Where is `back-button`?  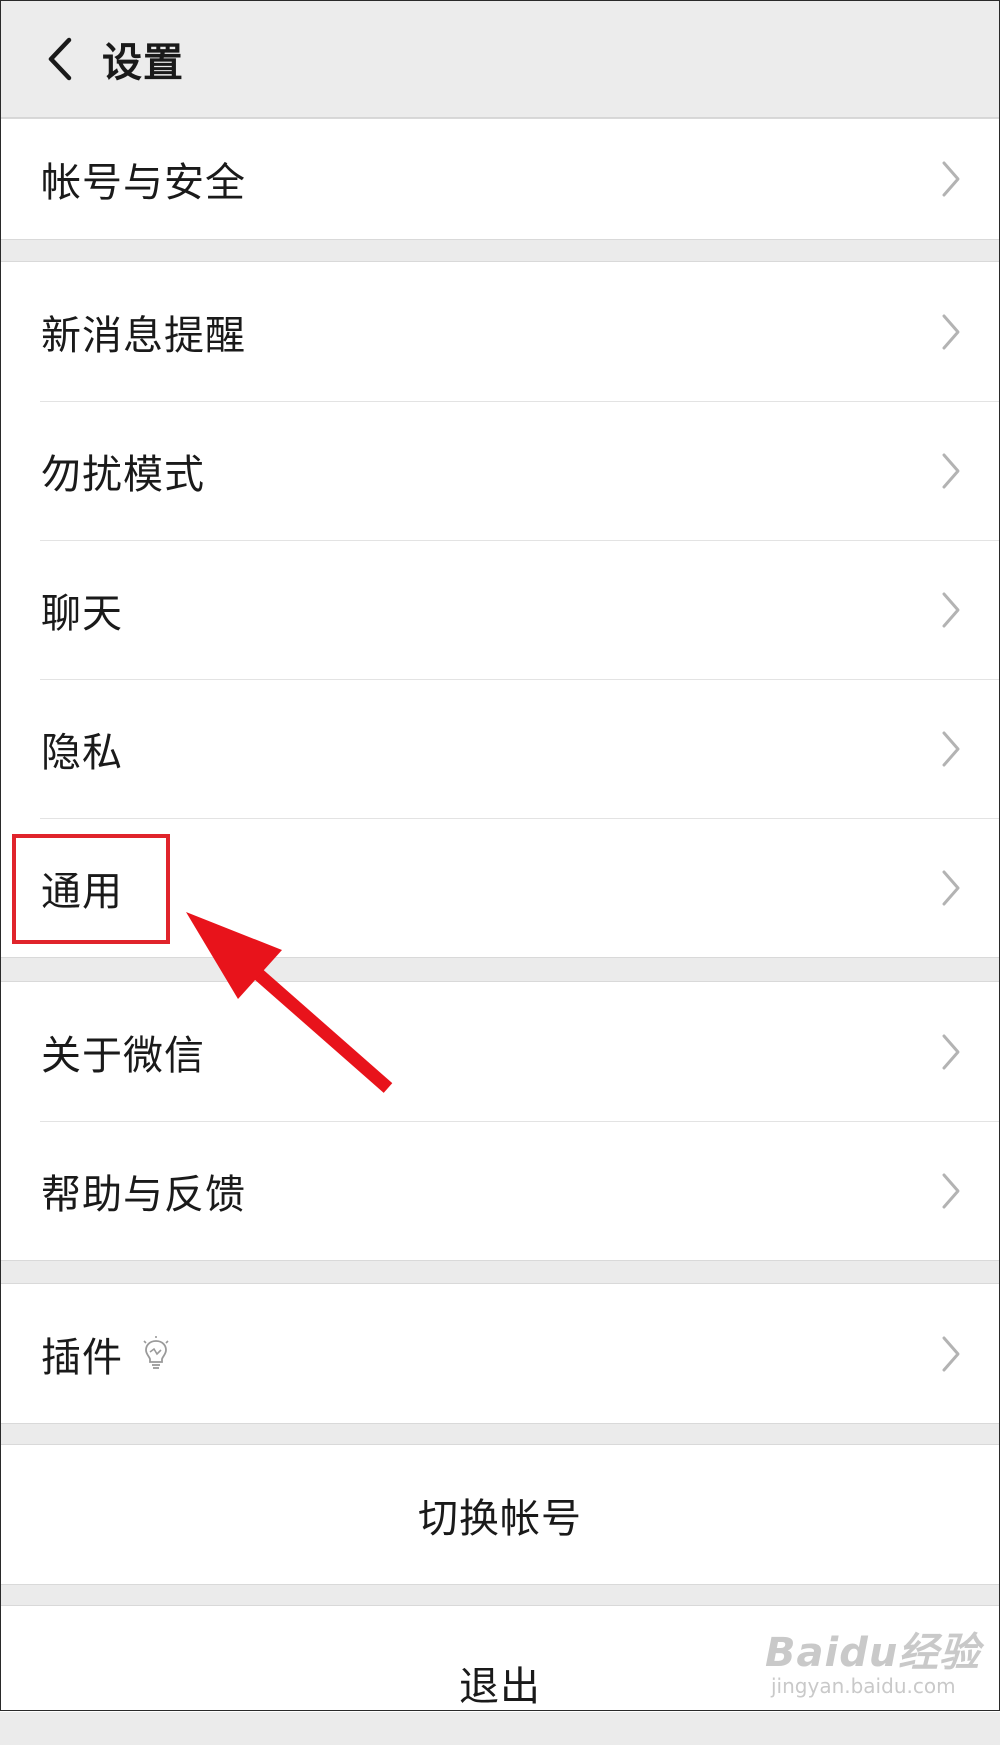 back-button is located at coordinates (60, 59).